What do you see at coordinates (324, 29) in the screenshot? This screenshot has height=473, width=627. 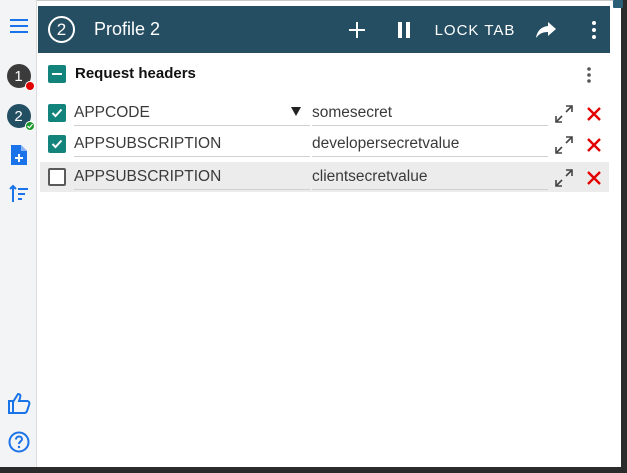 I see `profile-header: 2 Profile 2 LOCK TAB` at bounding box center [324, 29].